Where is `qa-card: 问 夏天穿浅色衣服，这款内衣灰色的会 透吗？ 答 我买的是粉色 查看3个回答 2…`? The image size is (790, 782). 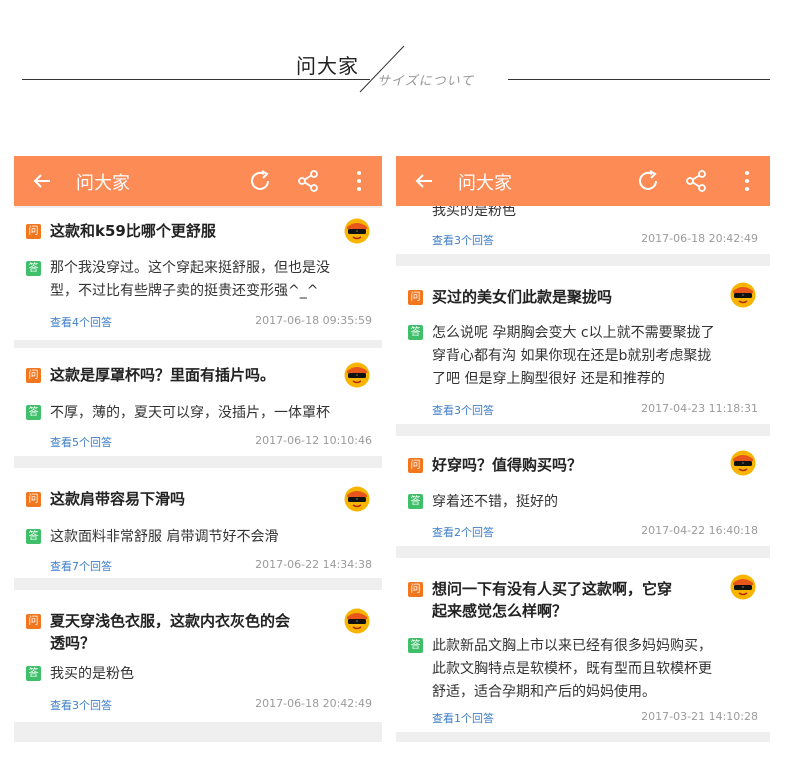
qa-card: 问 夏天穿浅色衣服，这款内衣灰色的会 透吗？ 答 我买的是粉色 查看3个回答 2… is located at coordinates (198, 656).